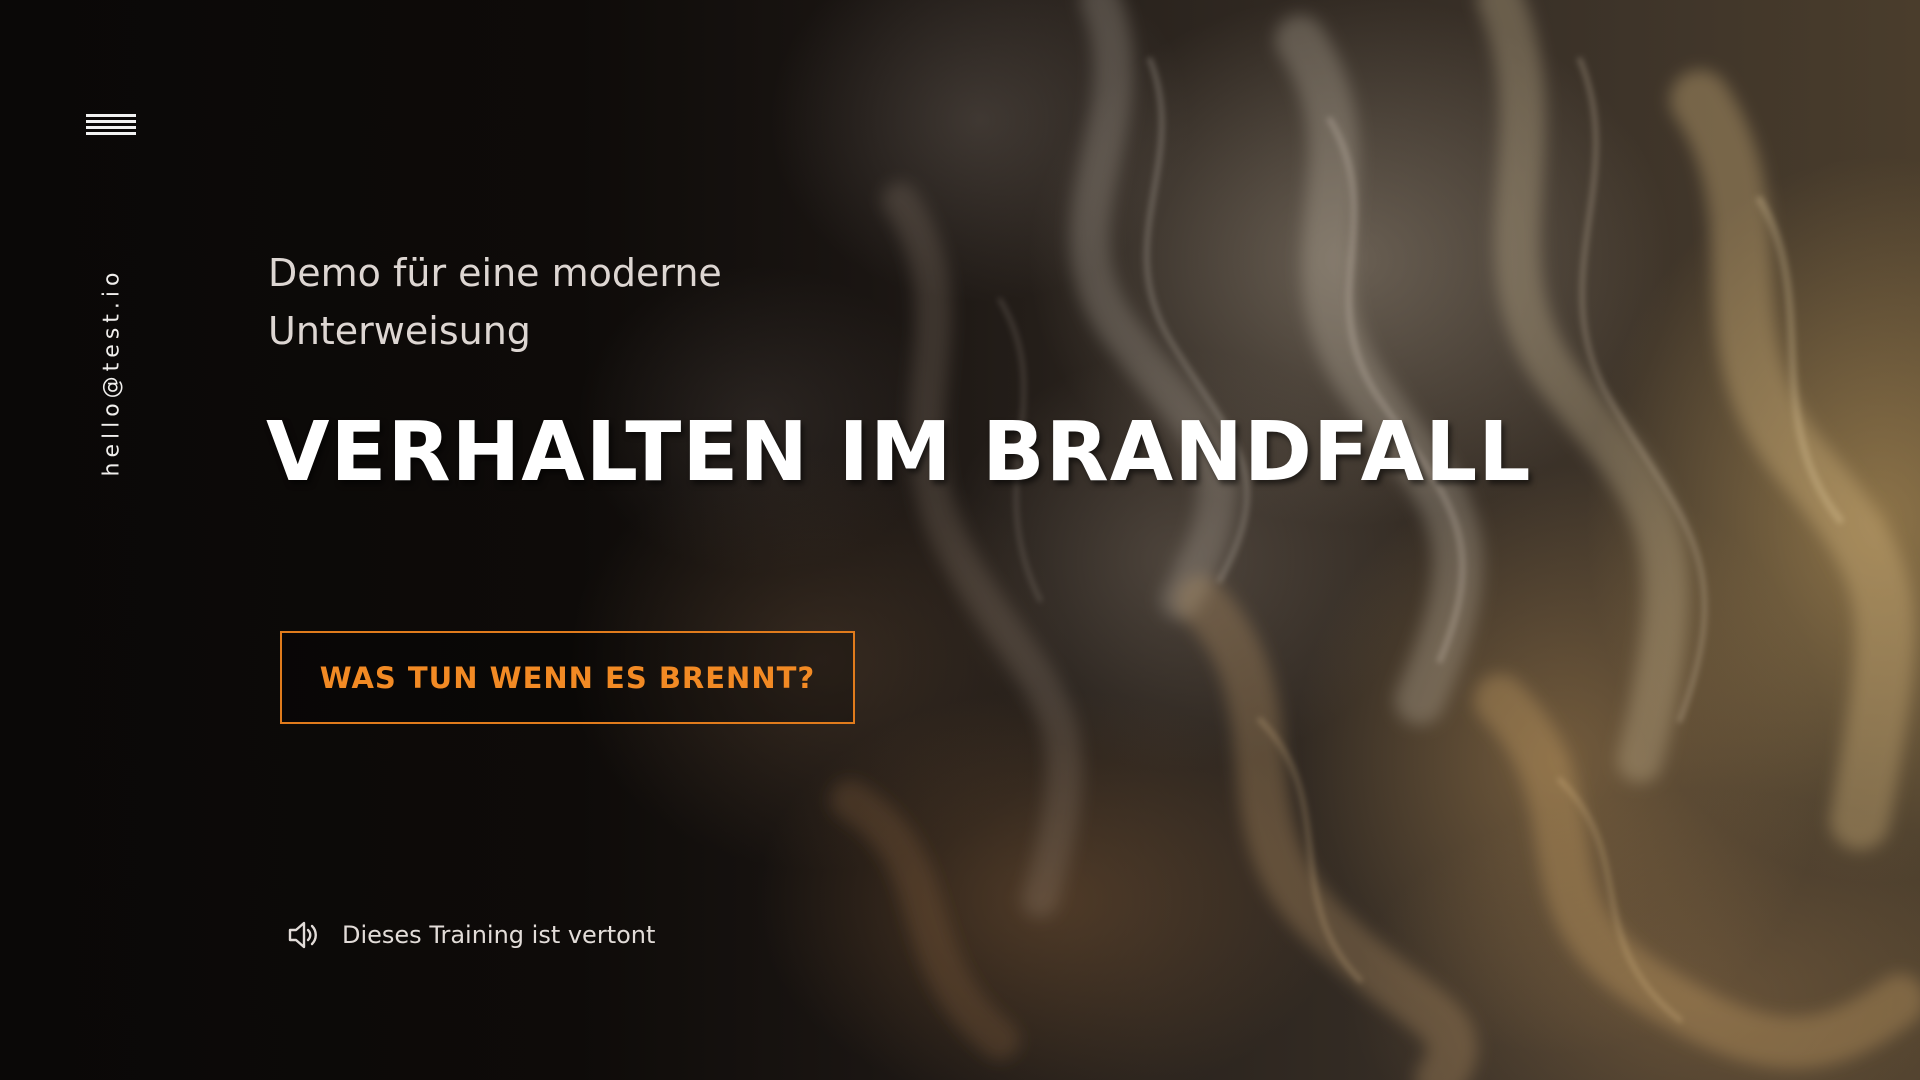 This screenshot has height=1080, width=1920. Describe the element at coordinates (567, 677) in the screenshot. I see `what-to-do-button: WAS TUN WENN ES BRENNT?` at that location.